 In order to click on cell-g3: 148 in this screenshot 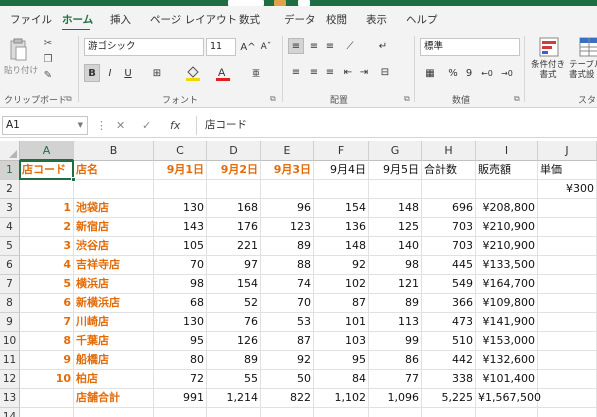, I will do `click(395, 208)`.